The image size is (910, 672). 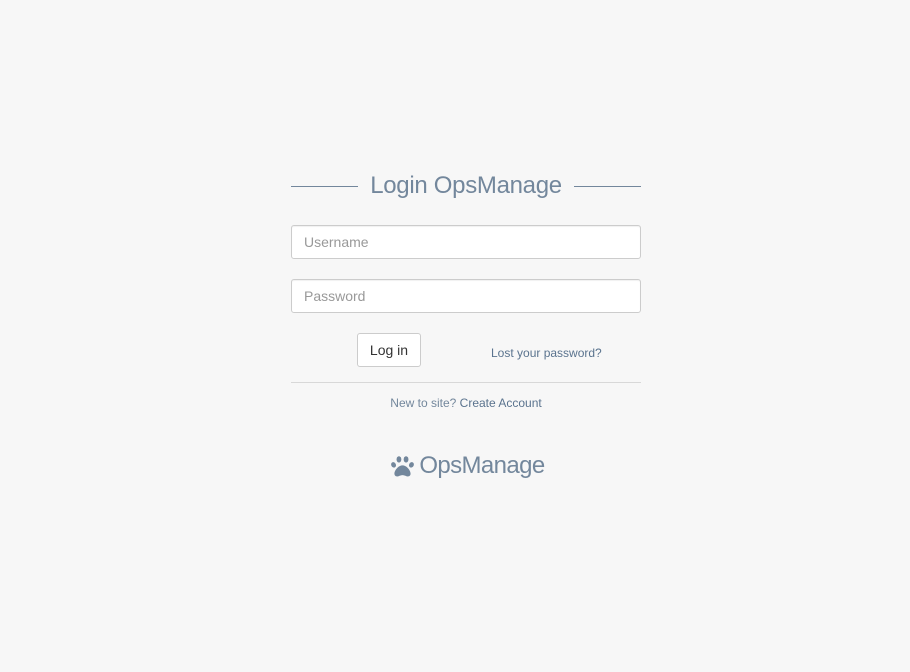 I want to click on brand: OpsManage, so click(x=467, y=466).